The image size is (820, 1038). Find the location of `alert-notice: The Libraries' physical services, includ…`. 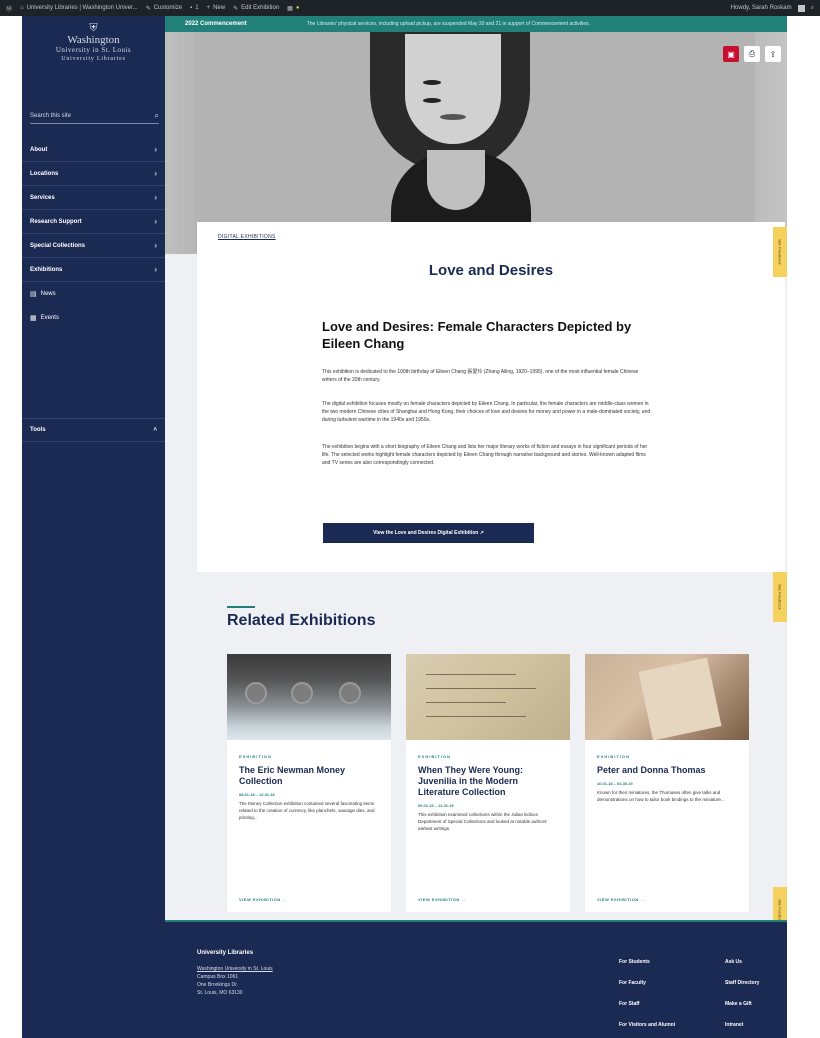

alert-notice: The Libraries' physical services, includ… is located at coordinates (448, 24).